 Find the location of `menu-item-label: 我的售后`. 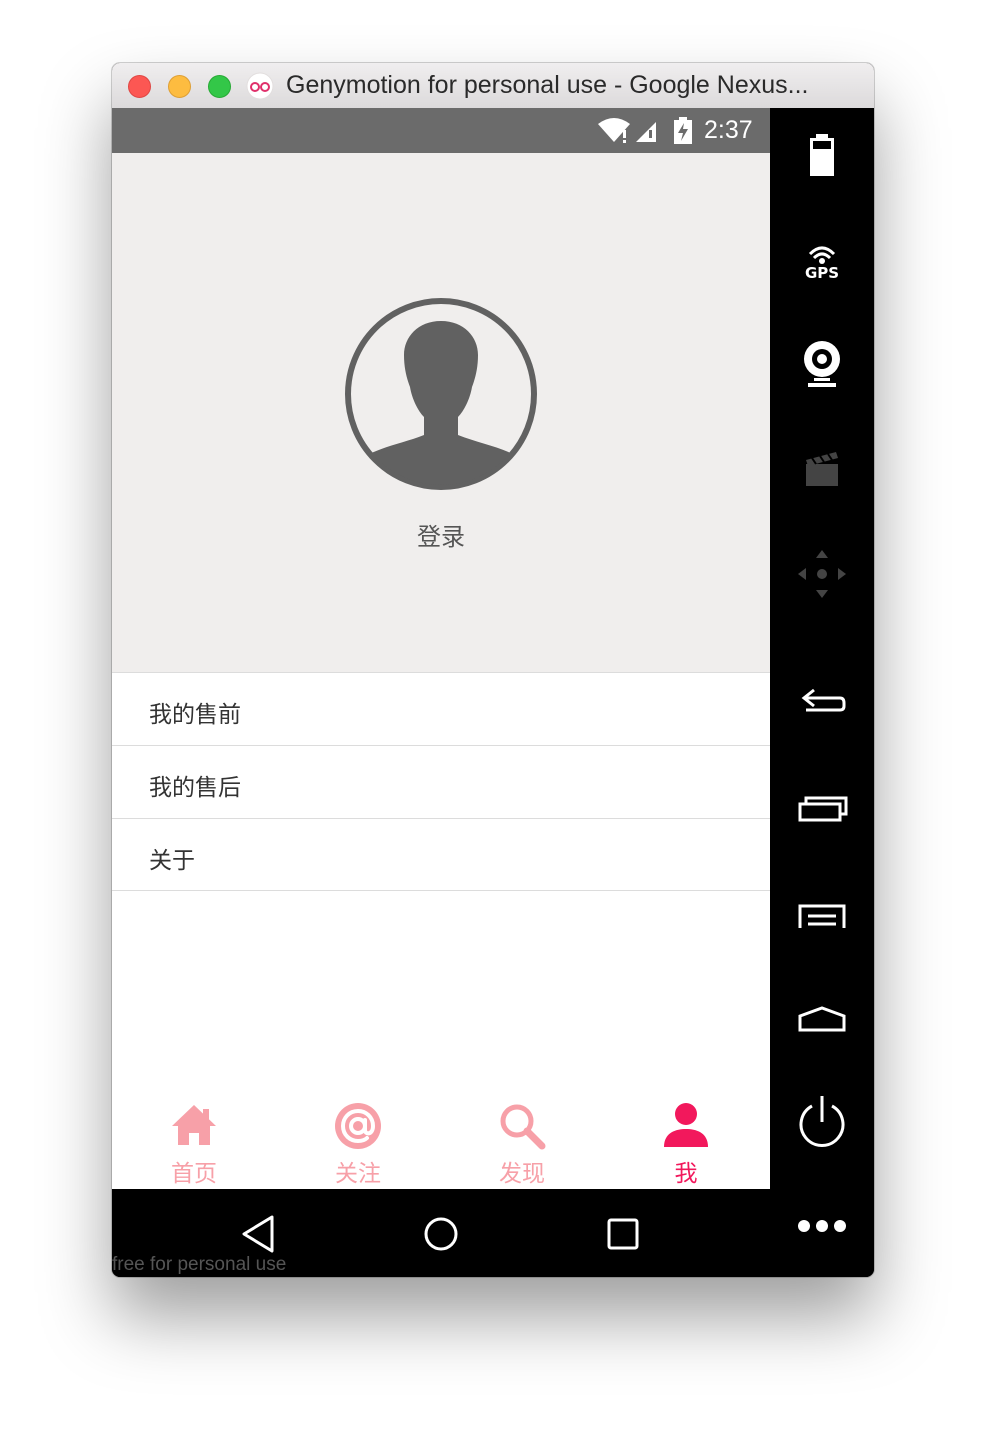

menu-item-label: 我的售后 is located at coordinates (195, 788).